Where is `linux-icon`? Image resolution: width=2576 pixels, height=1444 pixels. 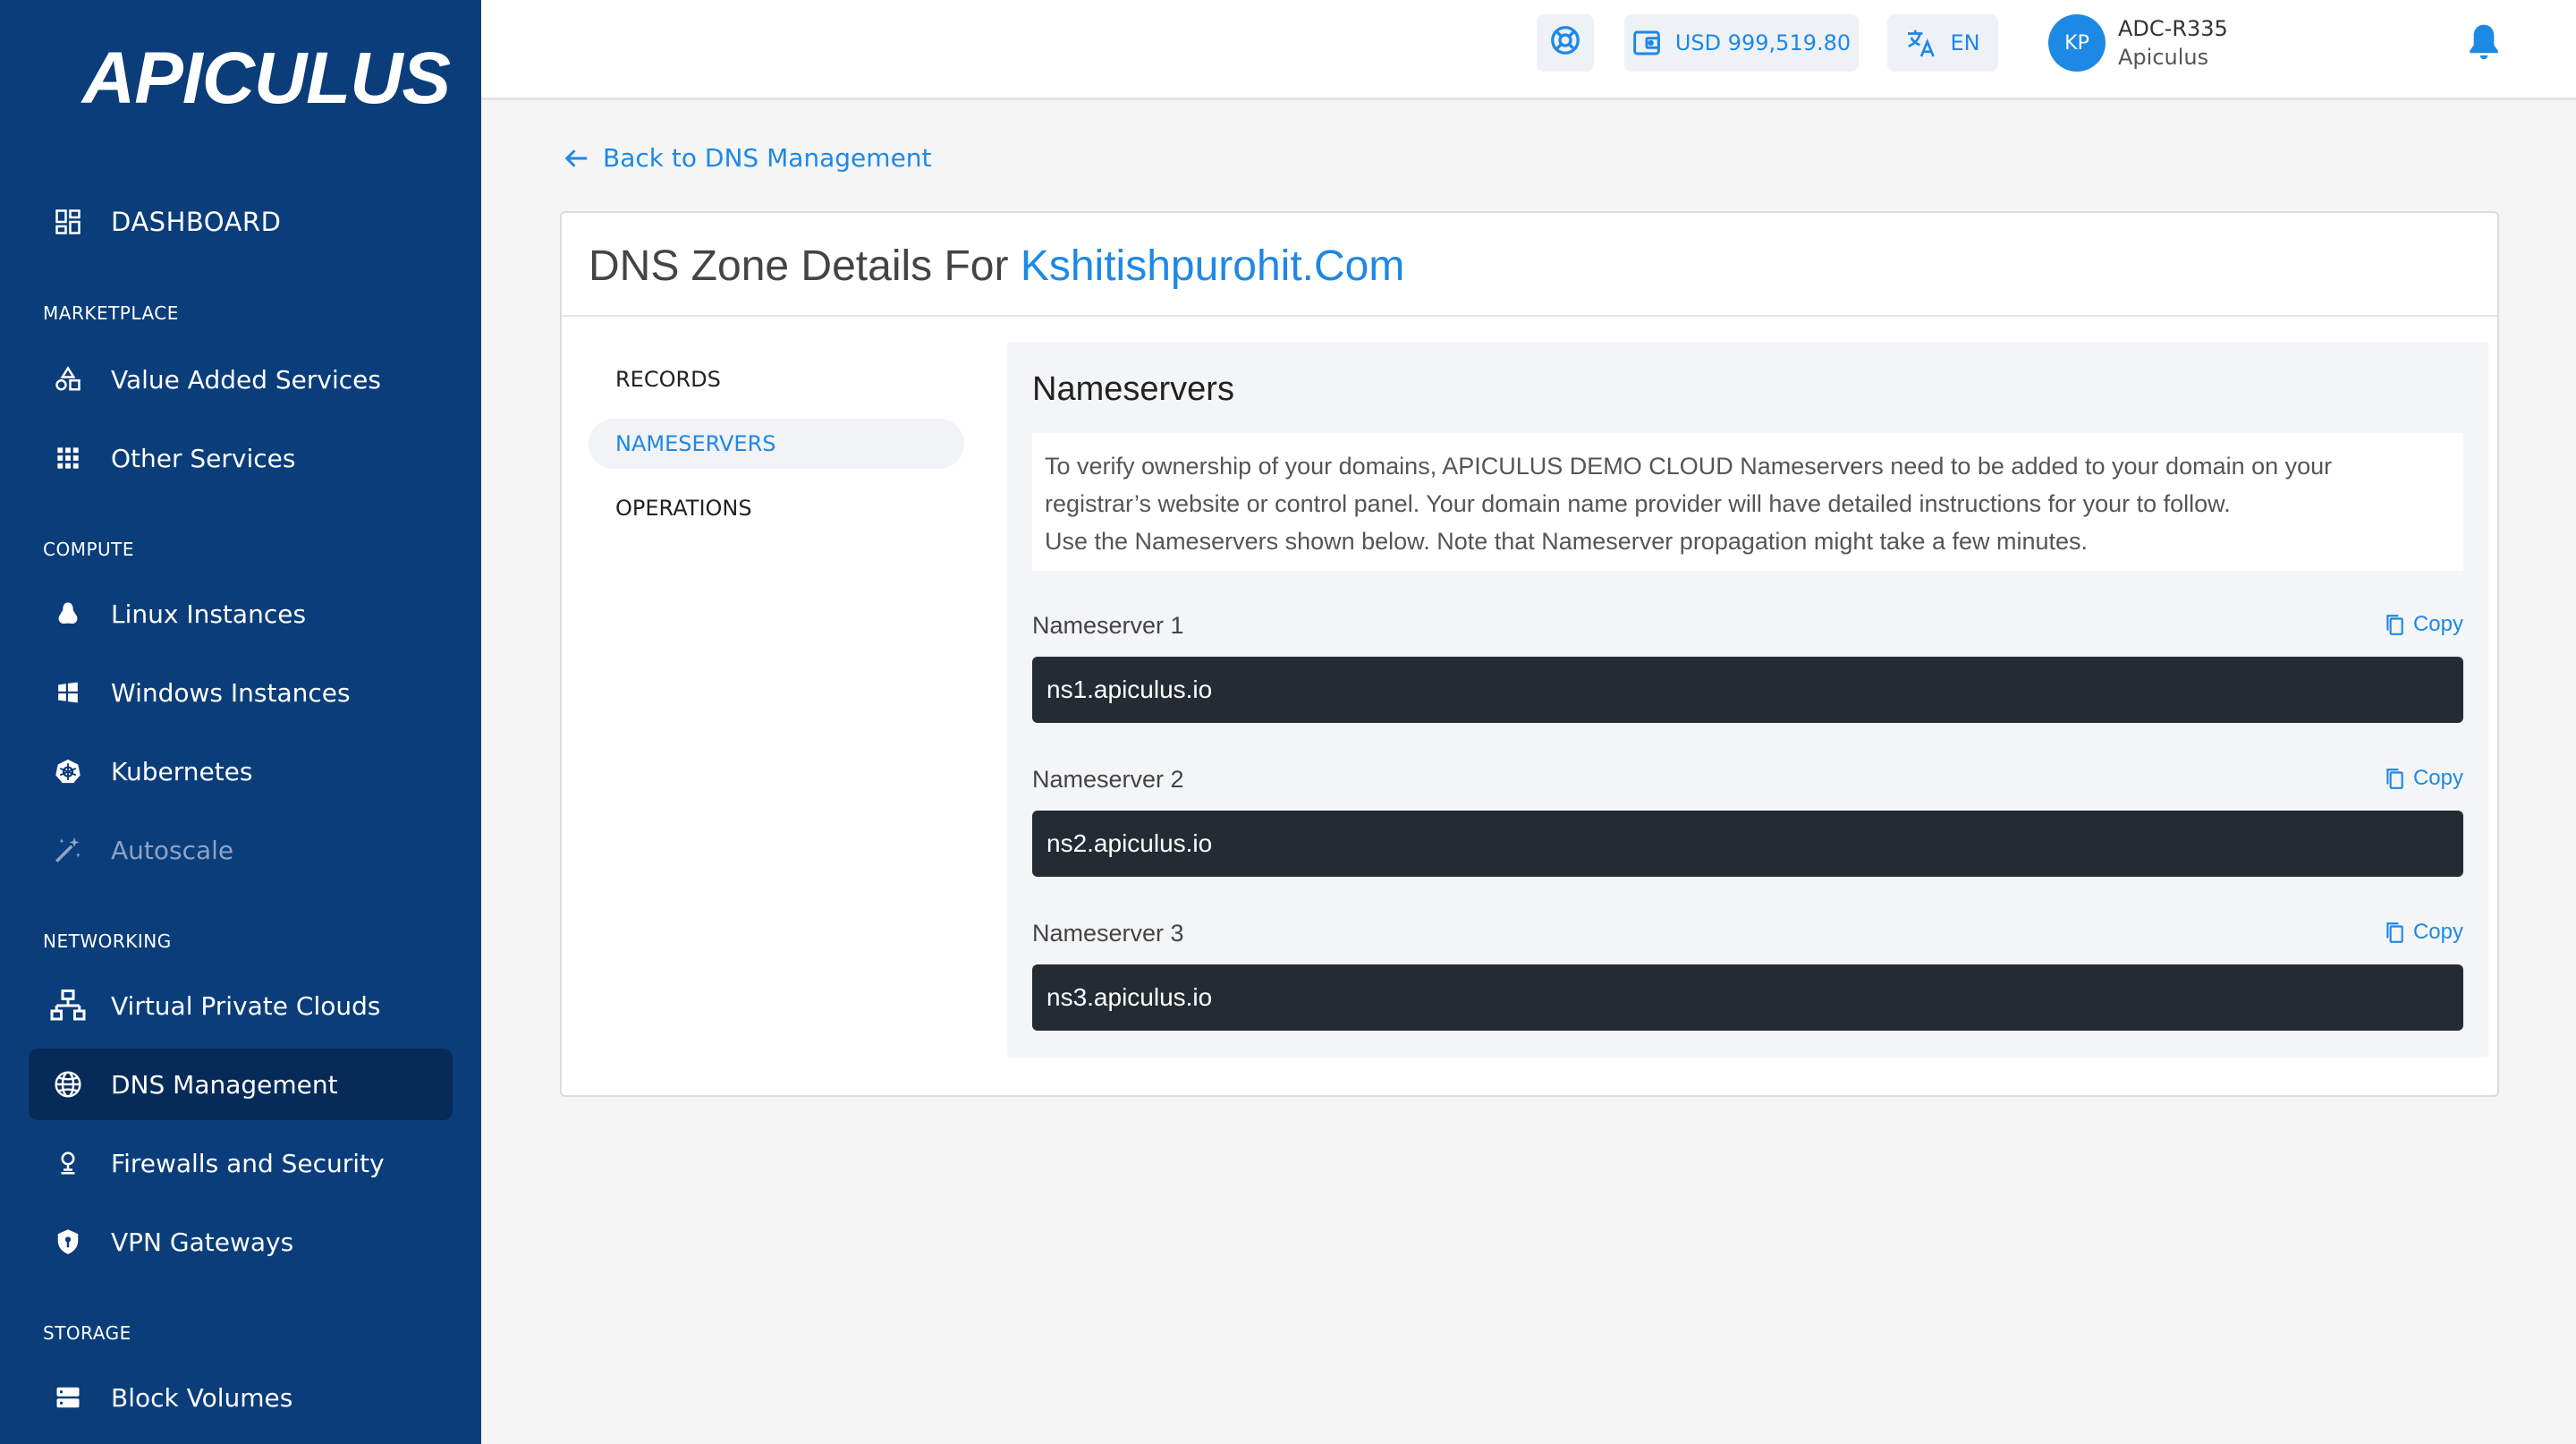
linux-icon is located at coordinates (68, 614).